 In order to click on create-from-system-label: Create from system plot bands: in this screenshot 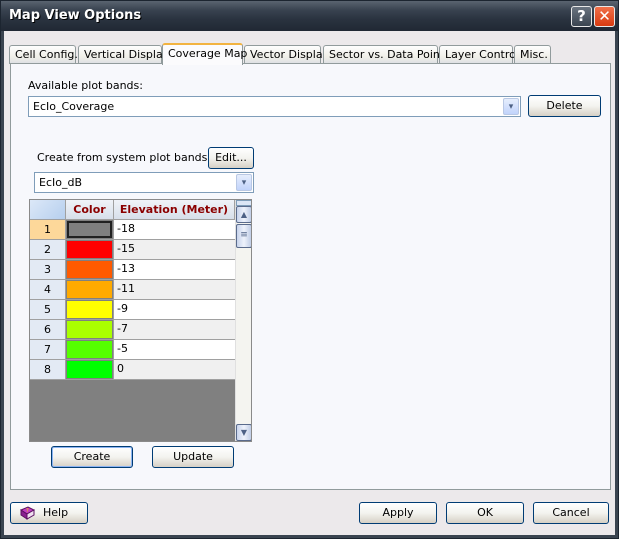, I will do `click(124, 157)`.